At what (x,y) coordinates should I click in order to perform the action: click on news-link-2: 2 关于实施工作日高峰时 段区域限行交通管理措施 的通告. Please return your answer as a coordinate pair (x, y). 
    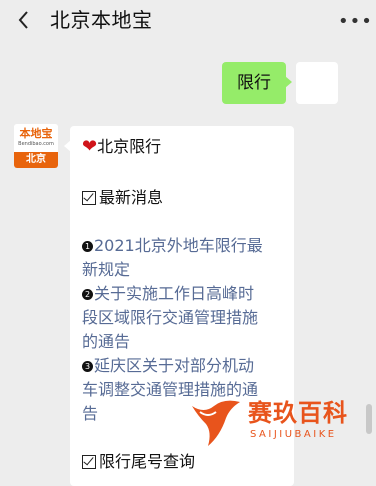
    Looking at the image, I should click on (186, 318).